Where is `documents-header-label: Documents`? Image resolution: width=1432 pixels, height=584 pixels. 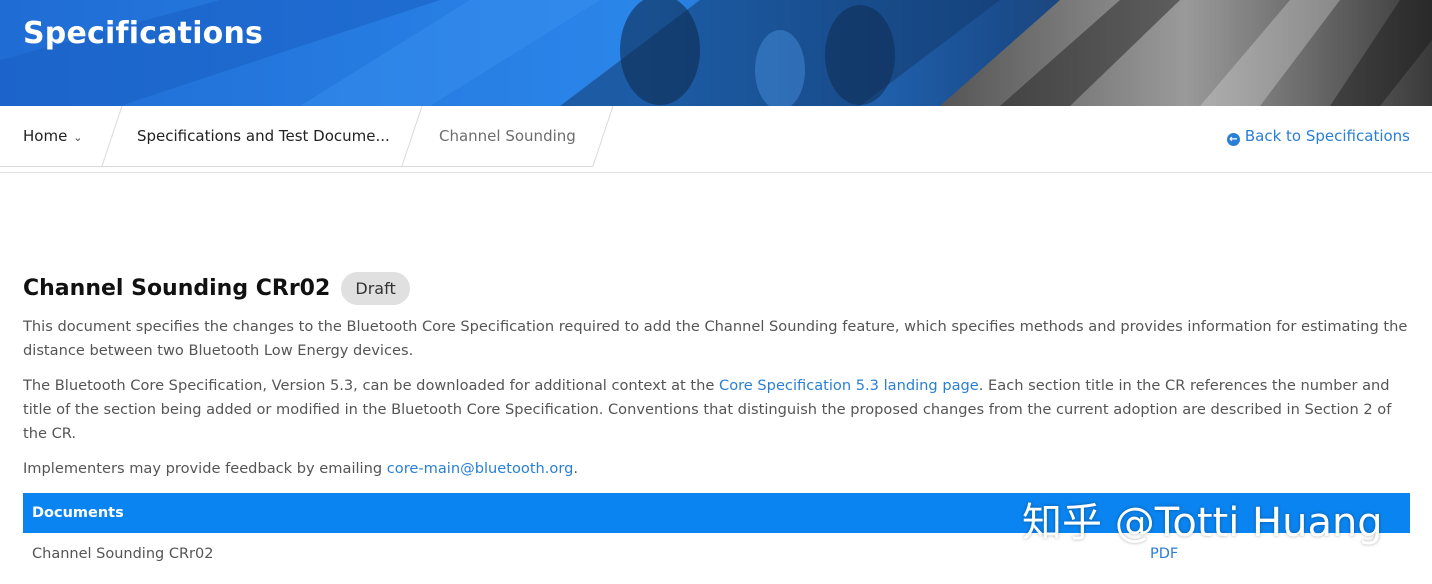
documents-header-label: Documents is located at coordinates (78, 513).